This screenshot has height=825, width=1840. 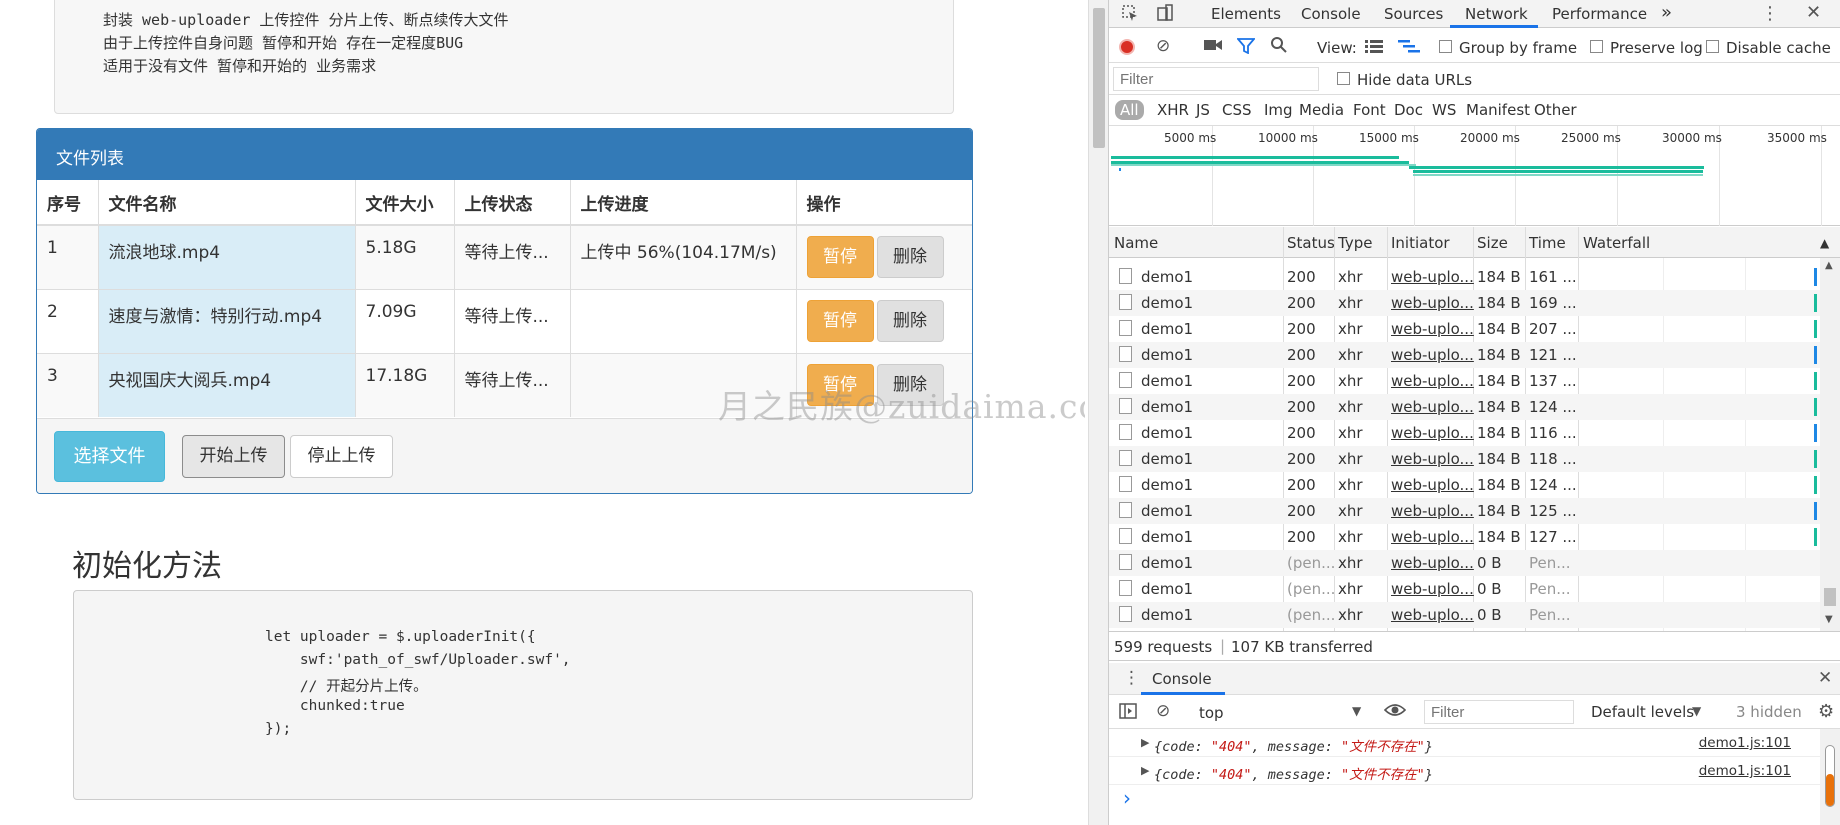 I want to click on type-filter-media: Media, so click(x=1321, y=110).